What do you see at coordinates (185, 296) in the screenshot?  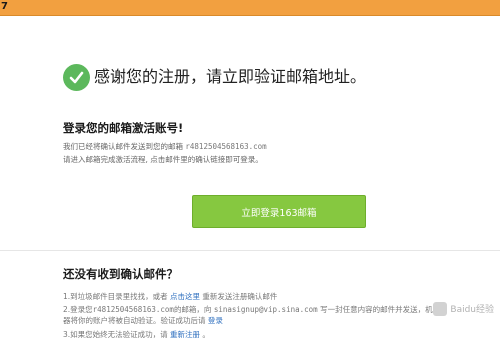 I see `resend-link: 点击这里` at bounding box center [185, 296].